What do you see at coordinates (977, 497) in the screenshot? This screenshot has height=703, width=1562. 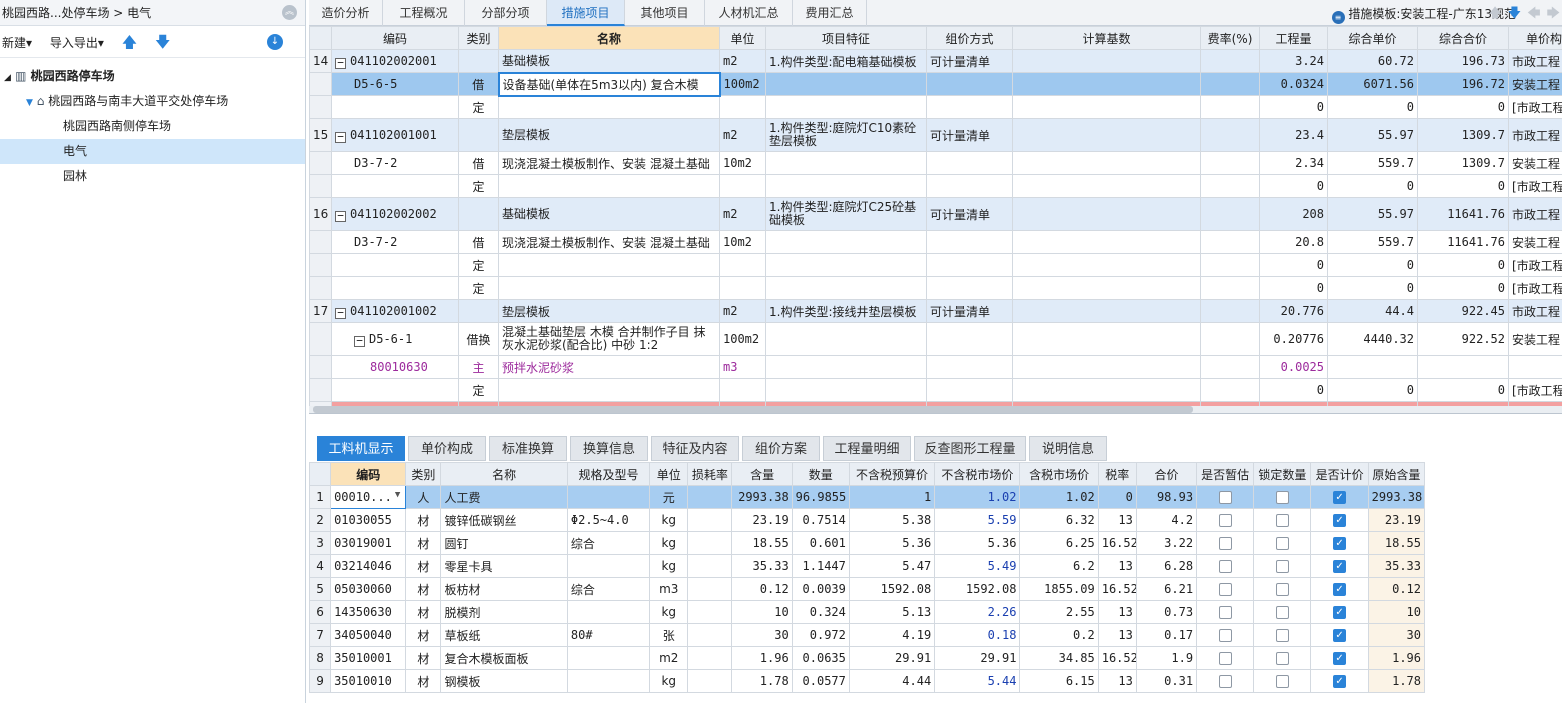 I see `cell-market: 1.02` at bounding box center [977, 497].